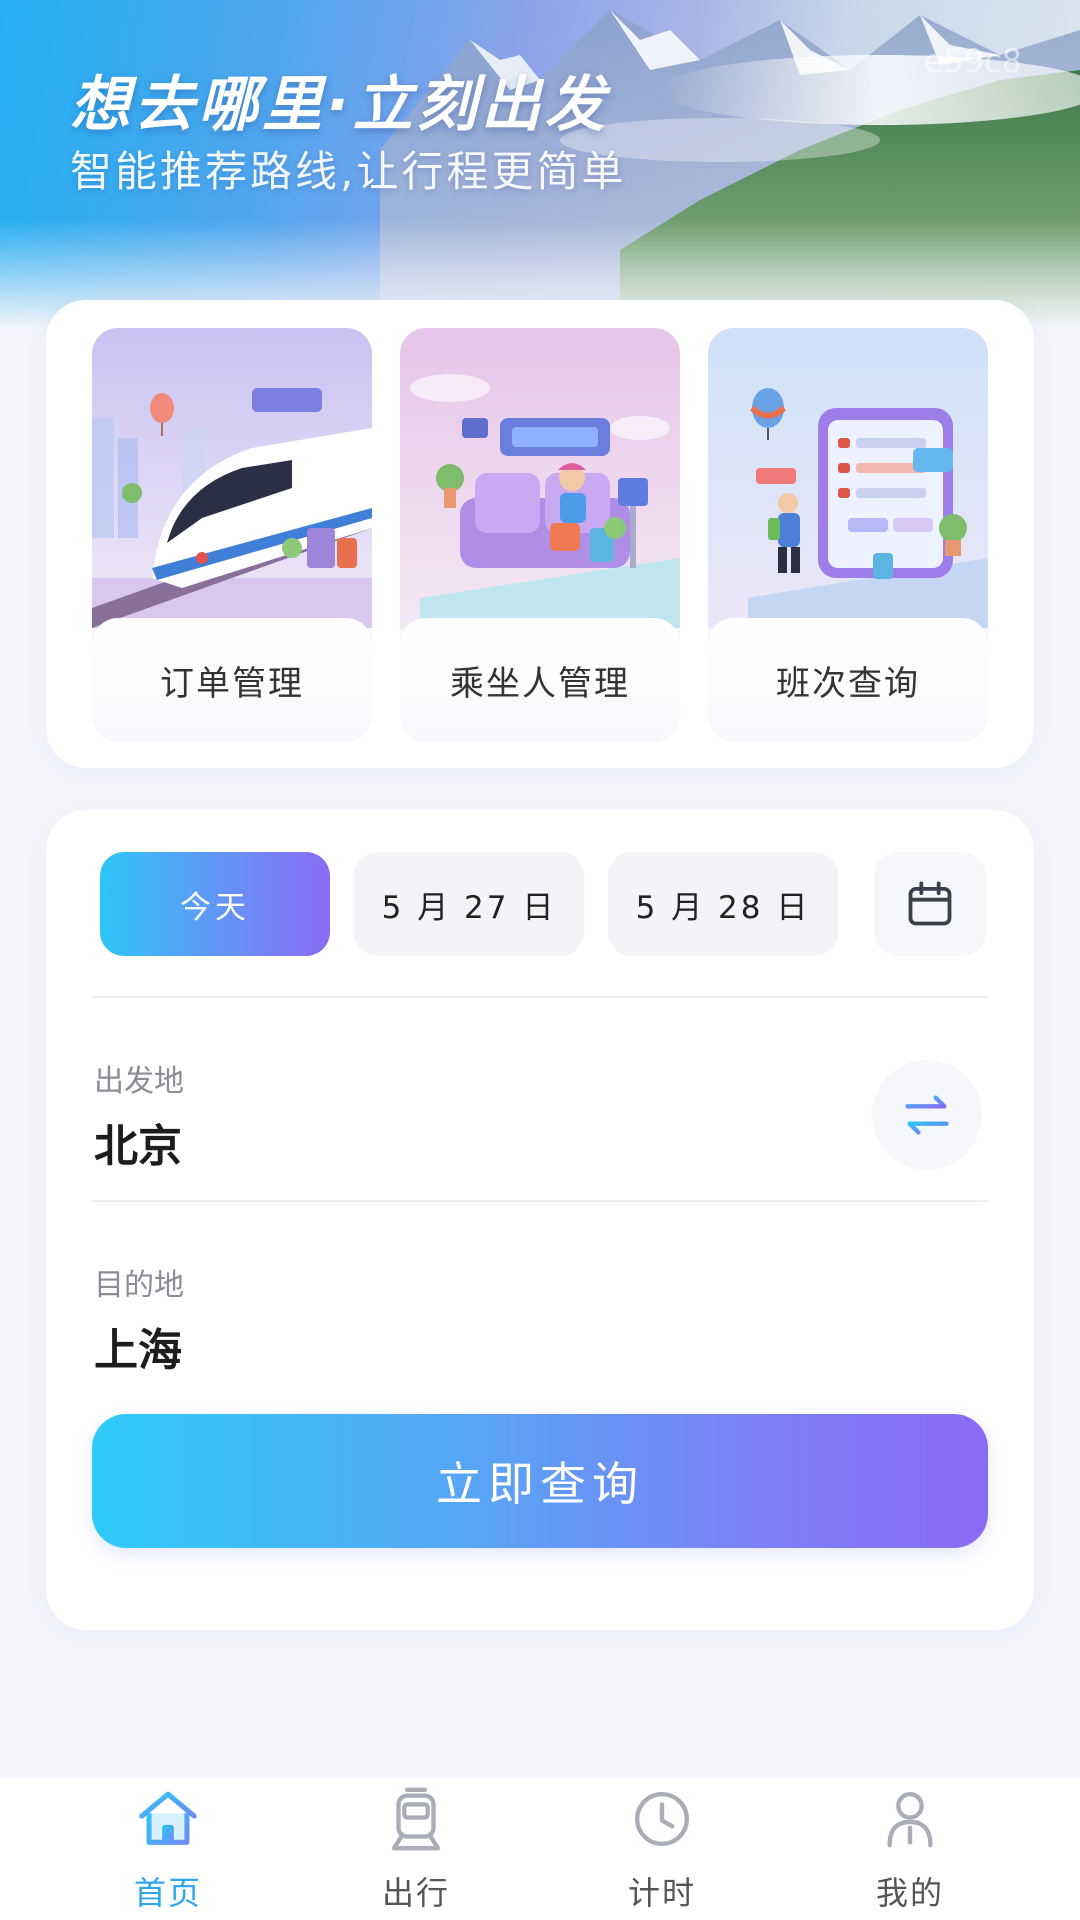 The image size is (1080, 1920). I want to click on hero-title: 想去哪里·立刻出发, so click(339, 105).